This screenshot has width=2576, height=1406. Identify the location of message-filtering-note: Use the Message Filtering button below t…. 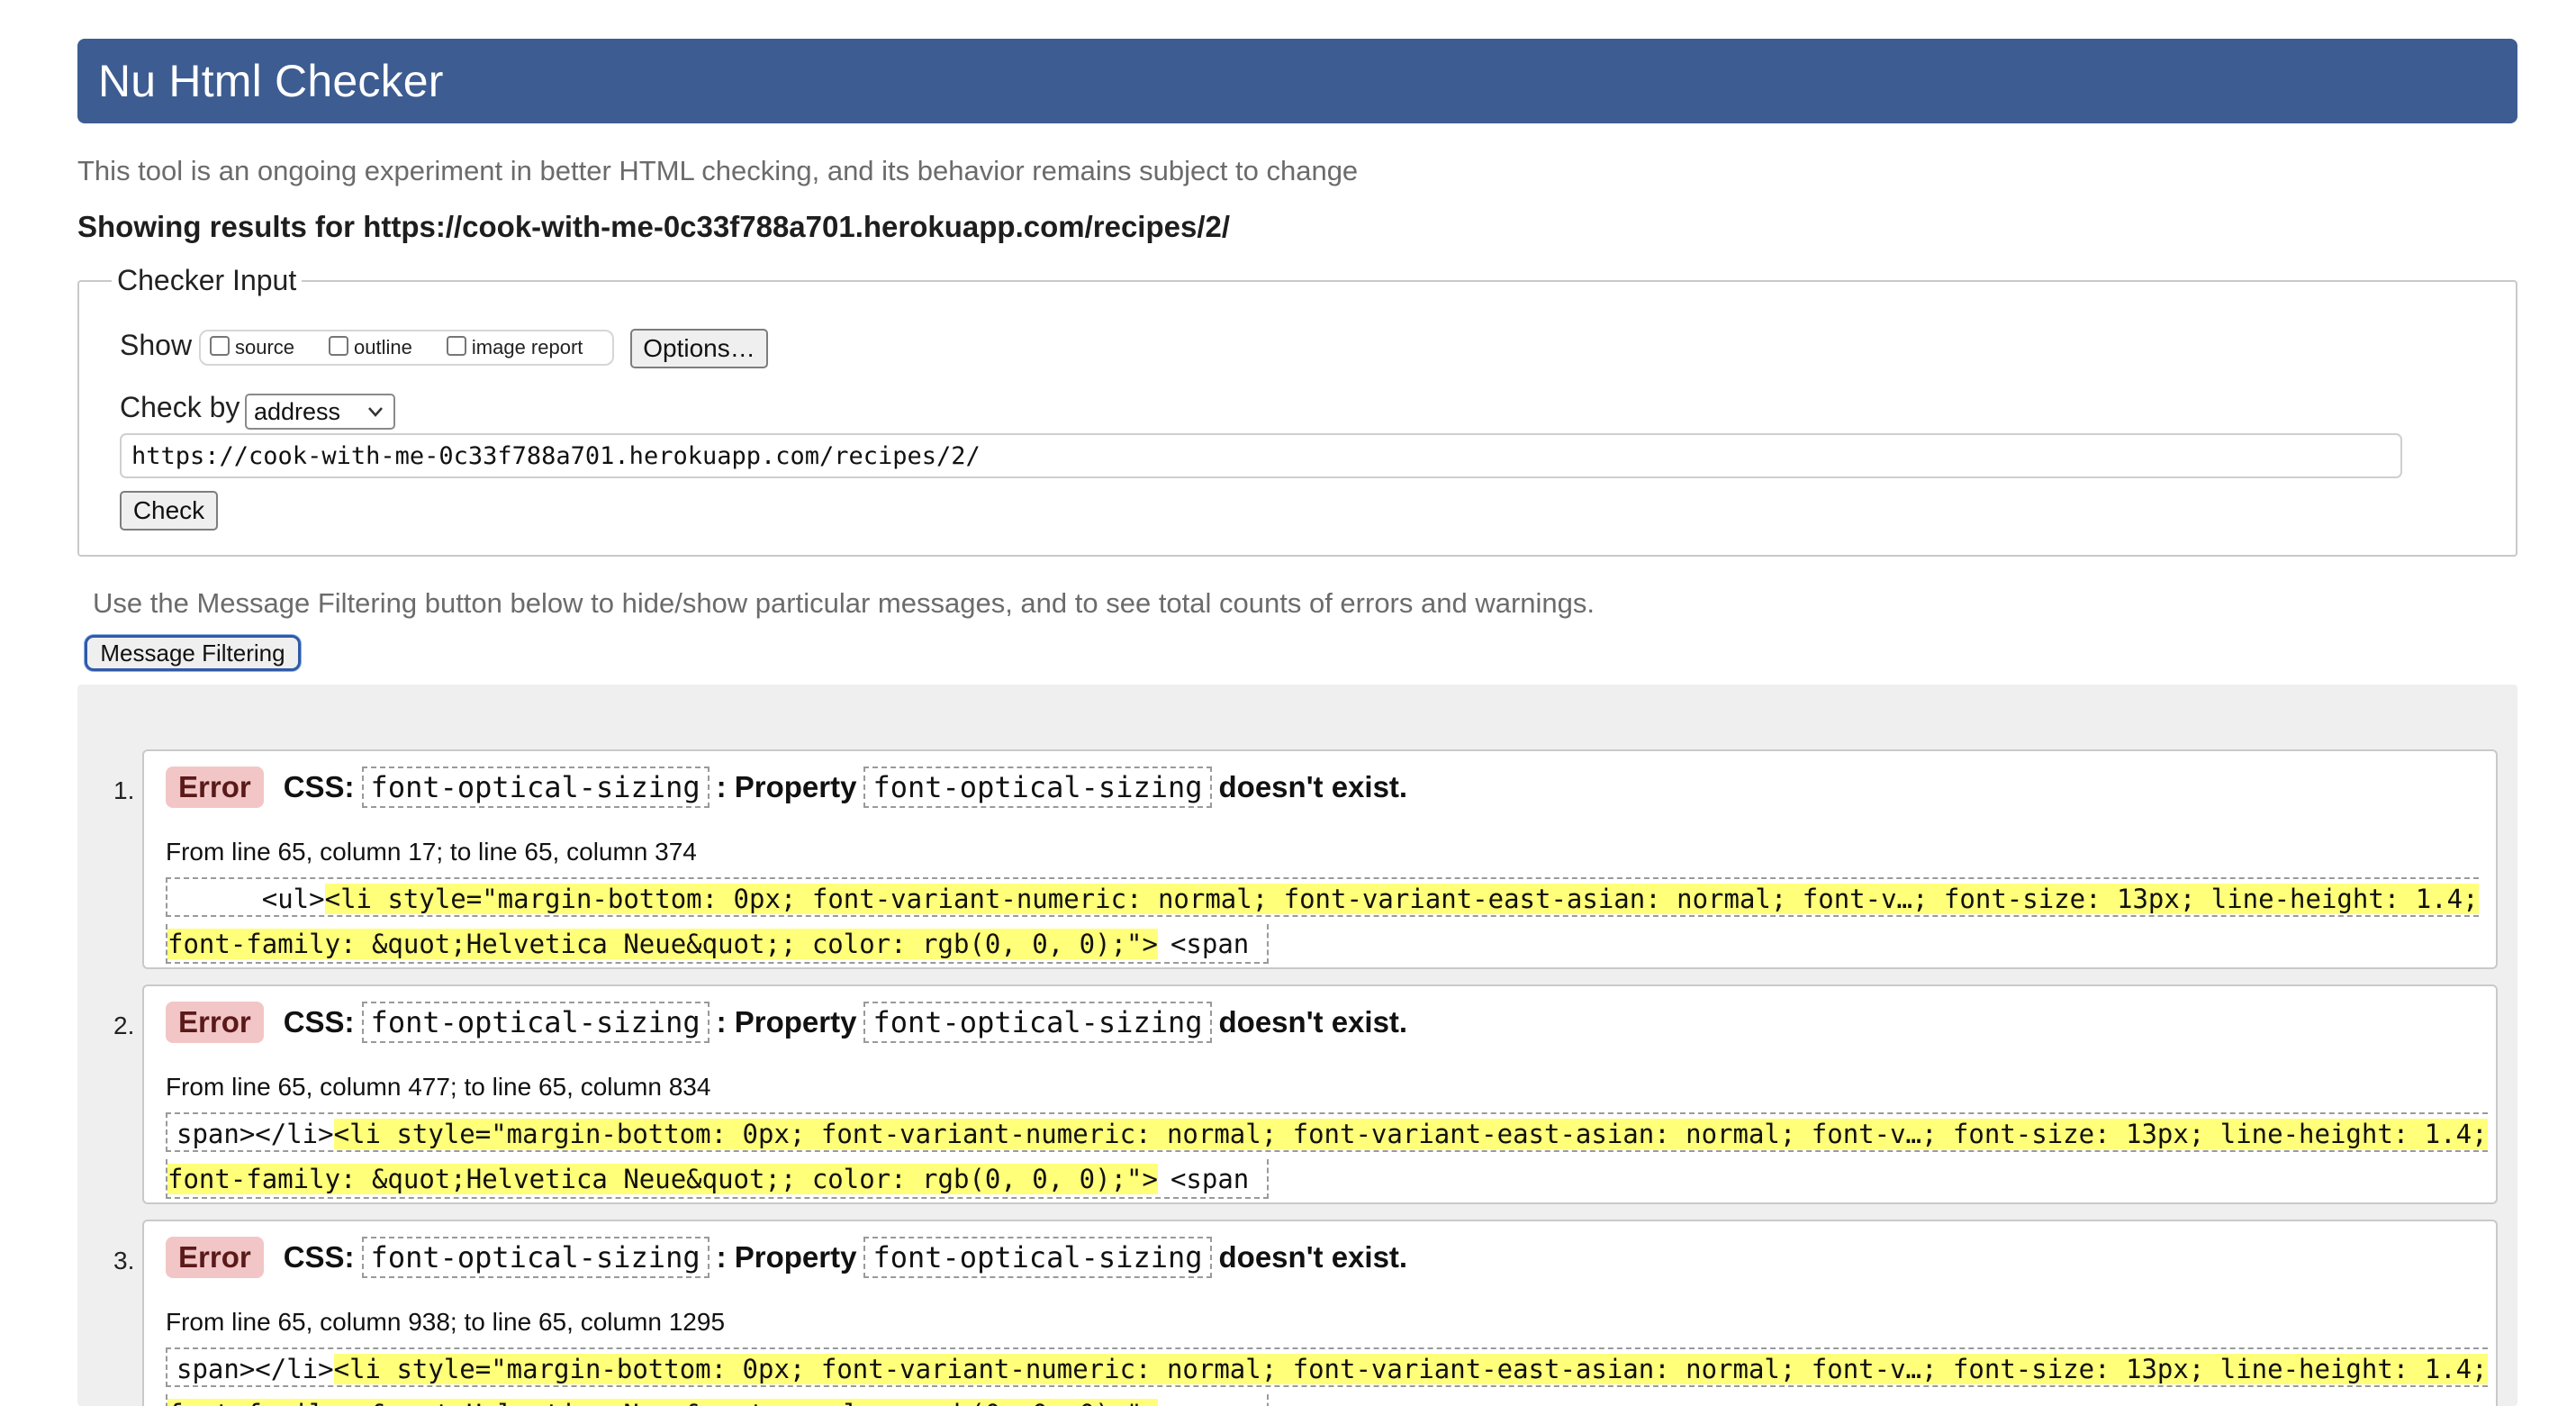
(844, 603).